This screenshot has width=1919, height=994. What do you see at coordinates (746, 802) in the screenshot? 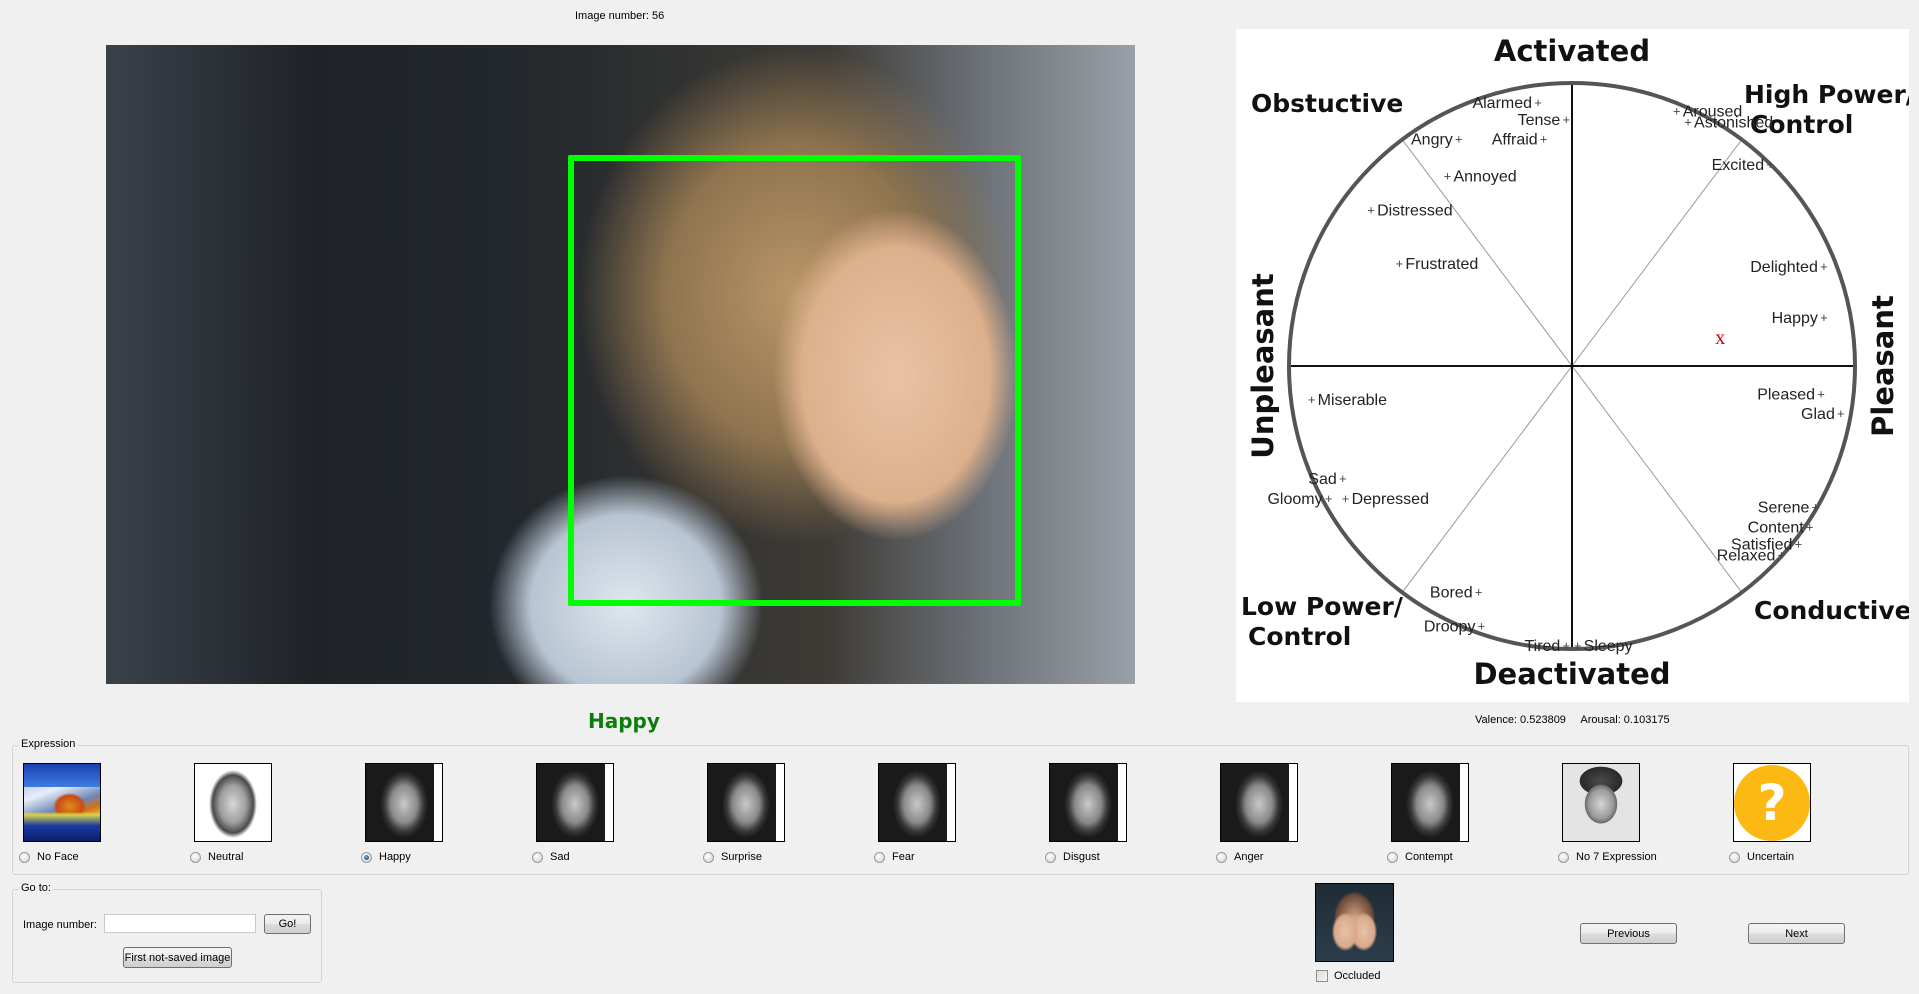
I see `surprise-face-image` at bounding box center [746, 802].